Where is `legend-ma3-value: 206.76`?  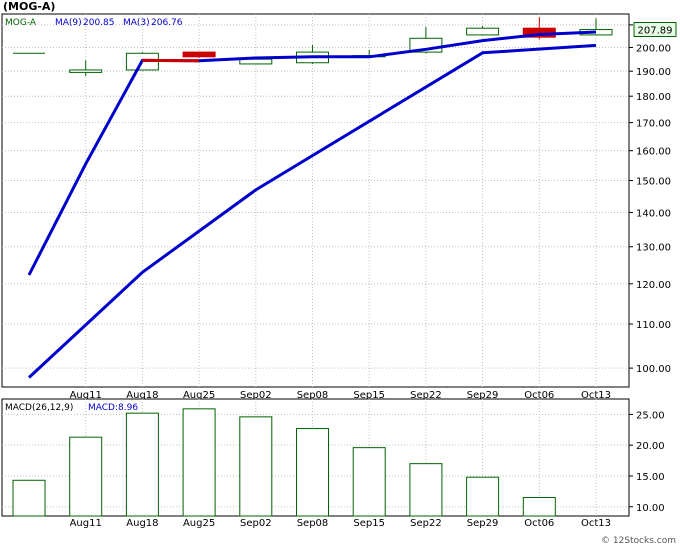 legend-ma3-value: 206.76 is located at coordinates (167, 23).